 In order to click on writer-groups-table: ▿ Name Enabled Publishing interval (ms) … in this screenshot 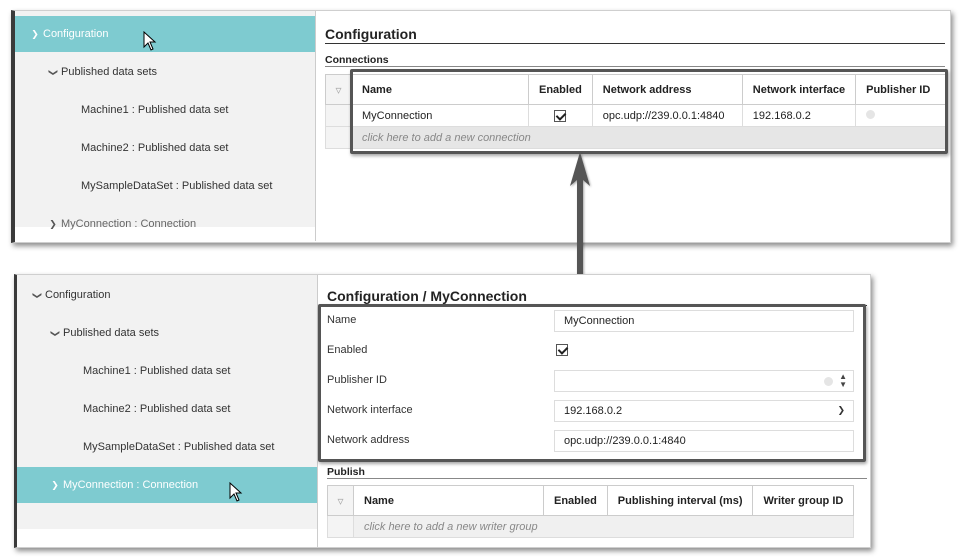, I will do `click(591, 511)`.